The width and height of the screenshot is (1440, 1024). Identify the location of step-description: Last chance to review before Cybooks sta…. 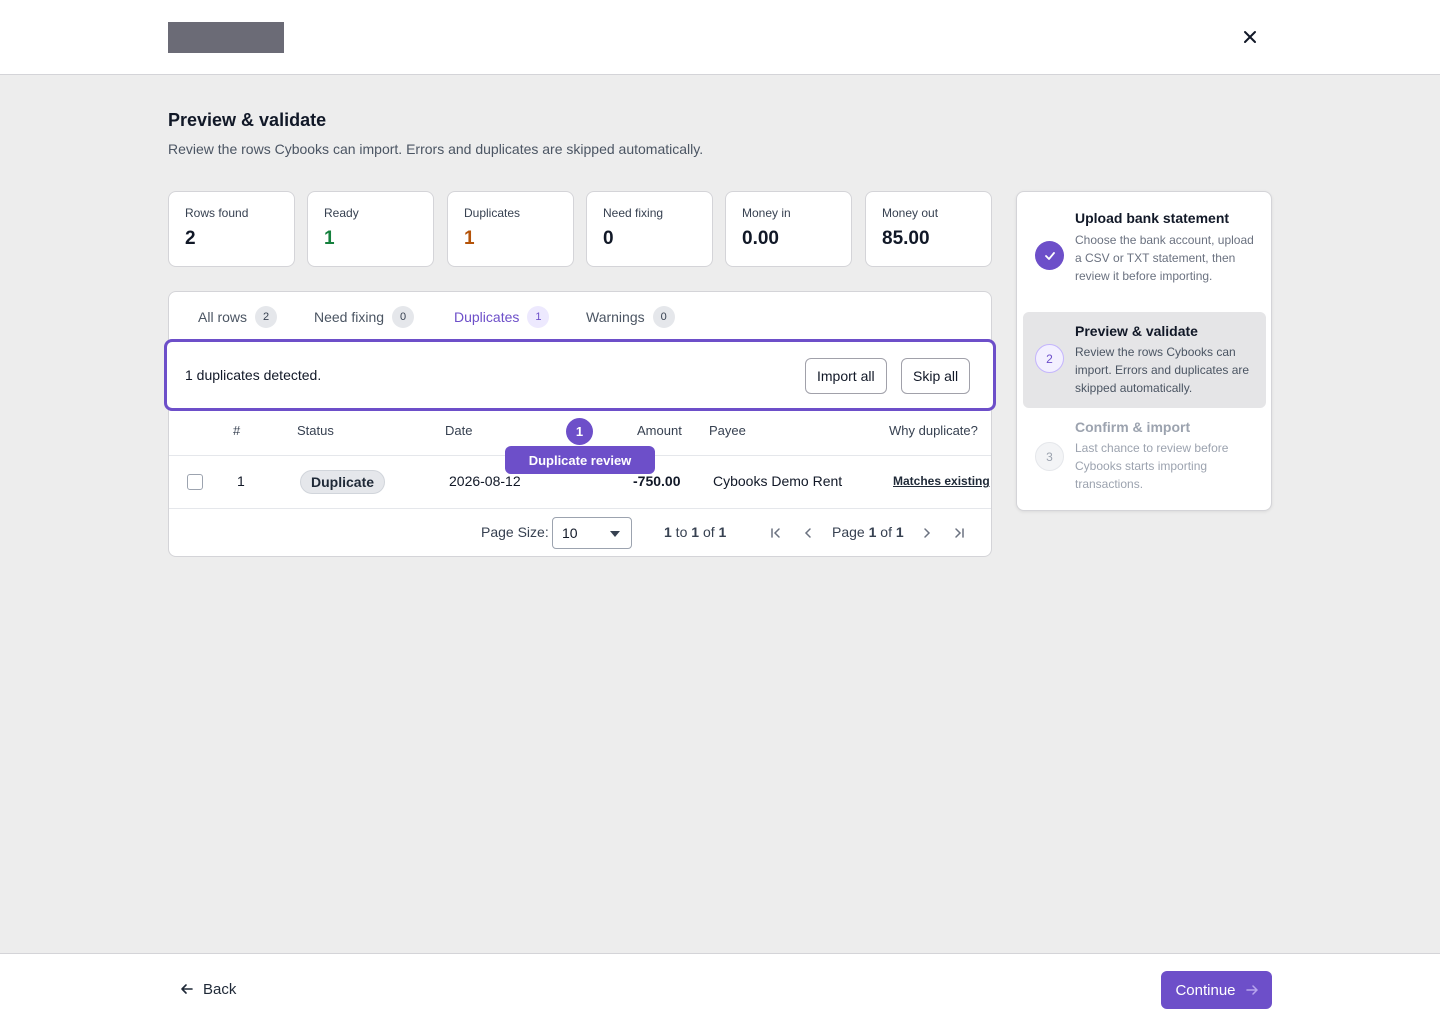
(1152, 466).